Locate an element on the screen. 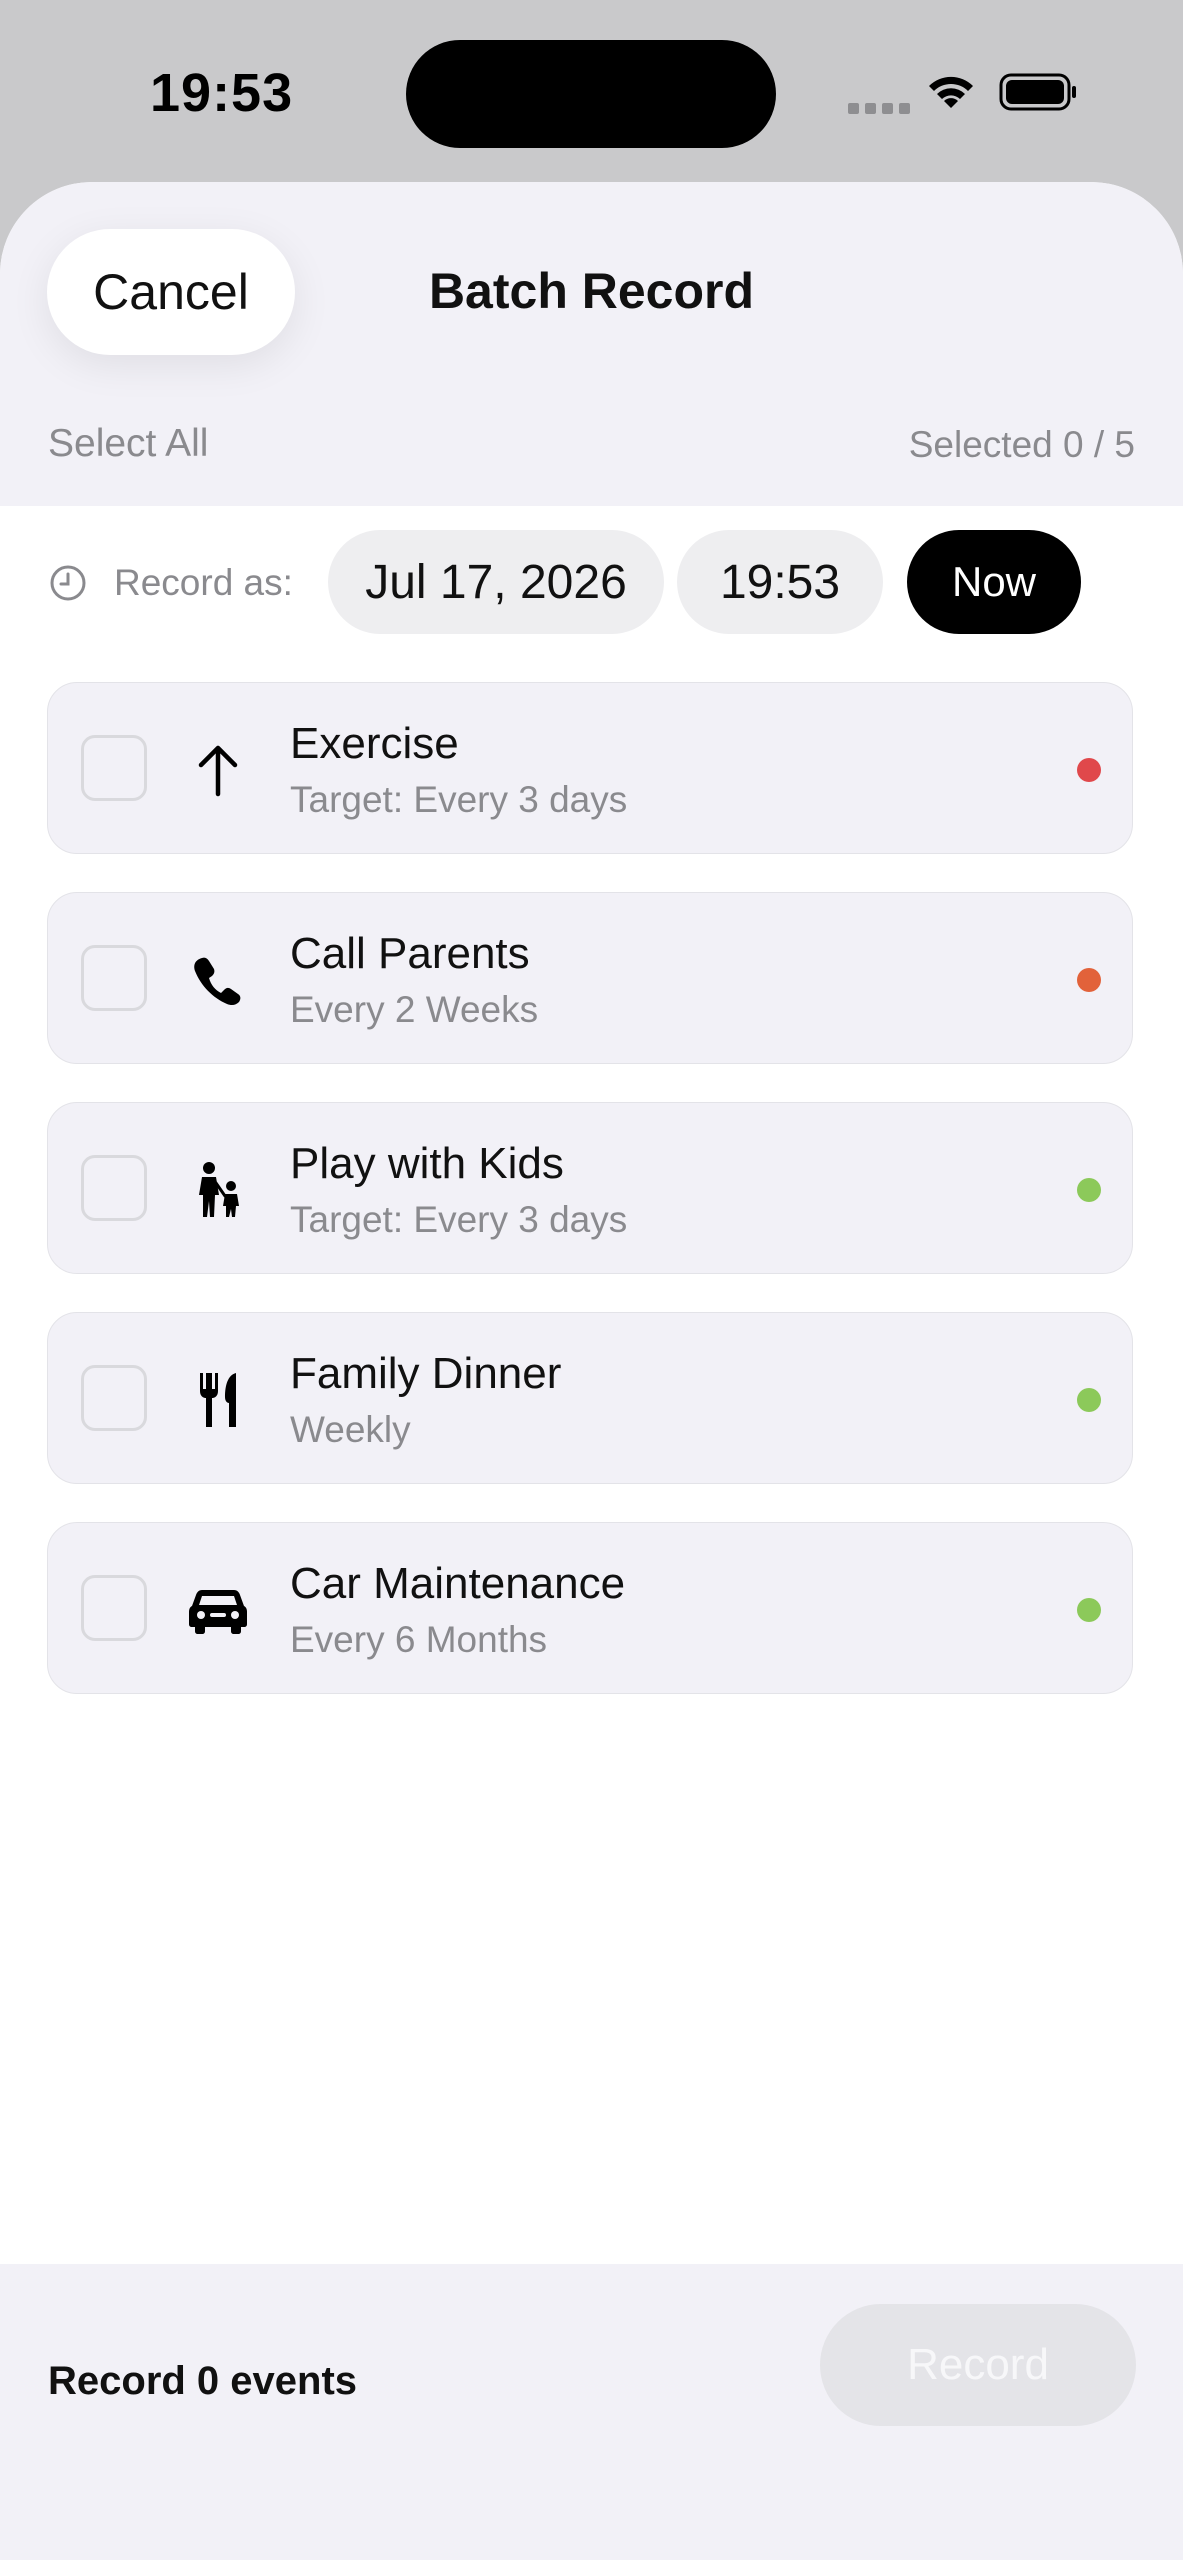  item-title: Exercise is located at coordinates (374, 743).